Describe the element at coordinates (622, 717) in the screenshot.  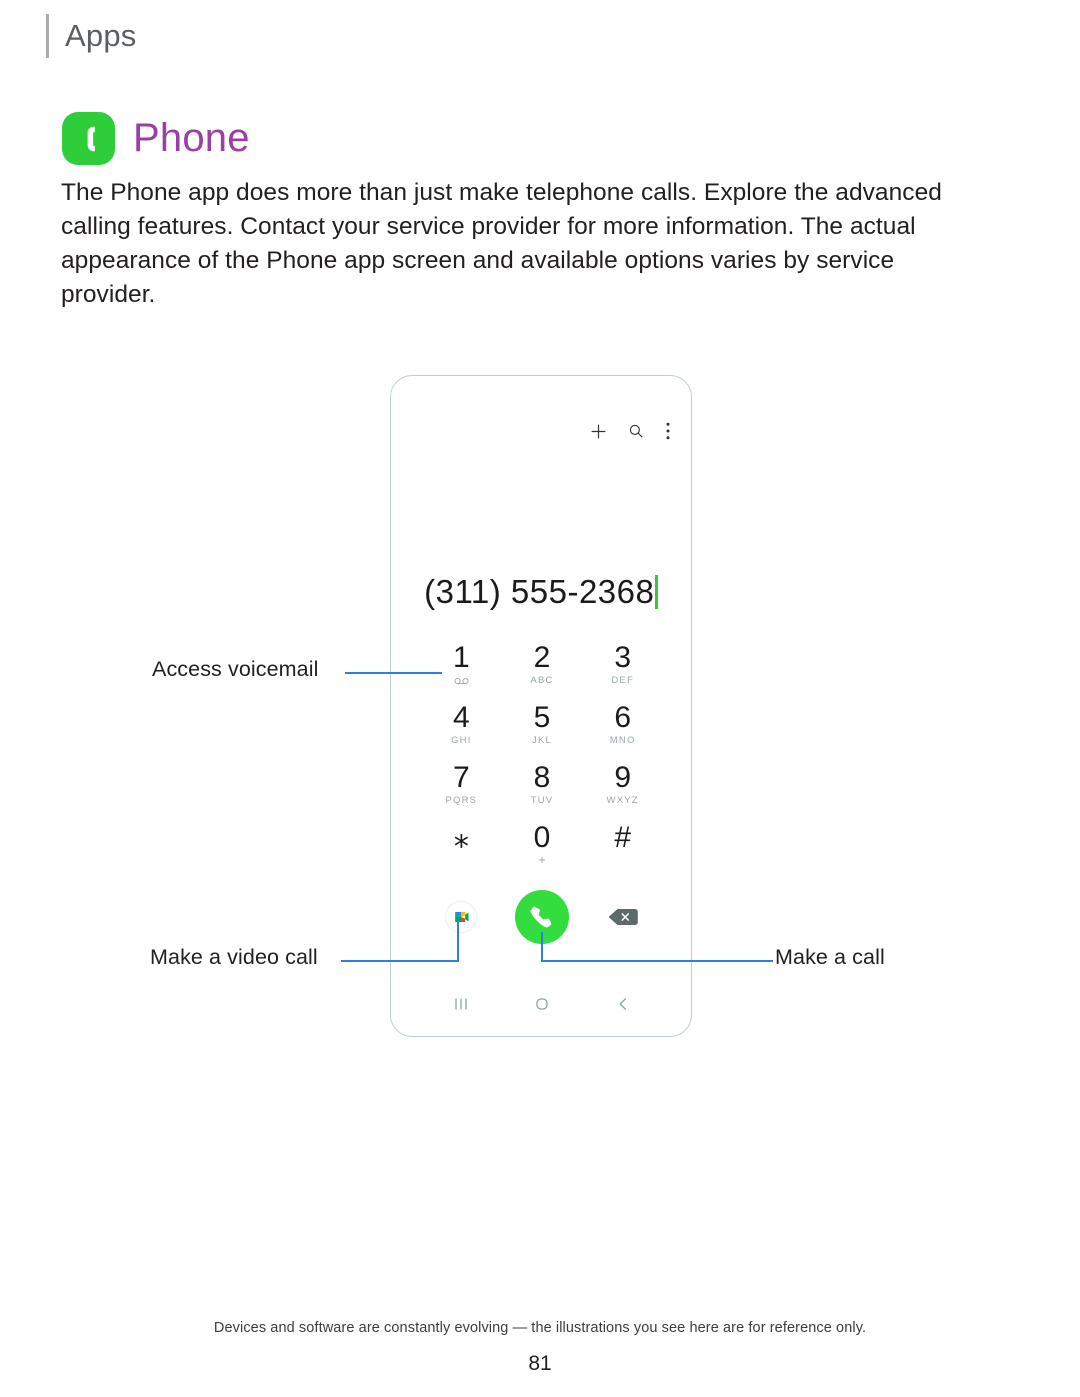
I see `dialpad-key-digit: 6` at that location.